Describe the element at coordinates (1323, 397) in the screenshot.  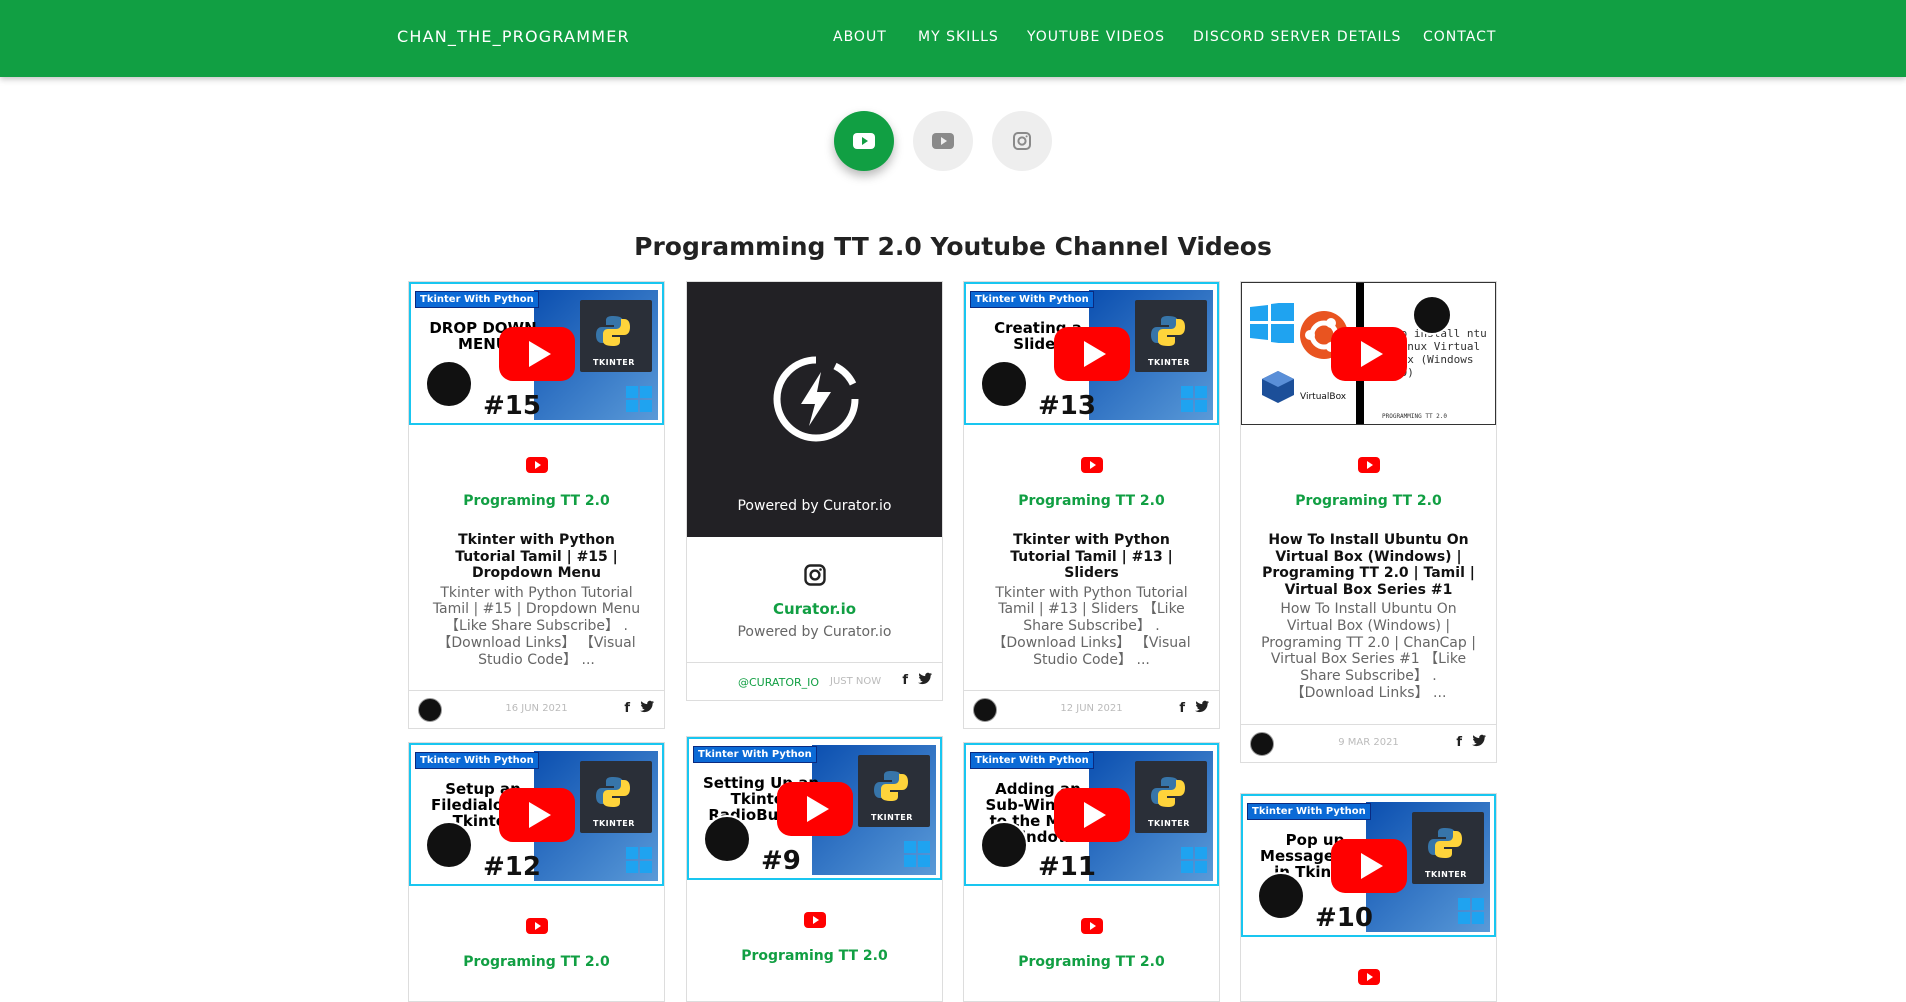
I see `virtualbox-label: VirtualBox` at that location.